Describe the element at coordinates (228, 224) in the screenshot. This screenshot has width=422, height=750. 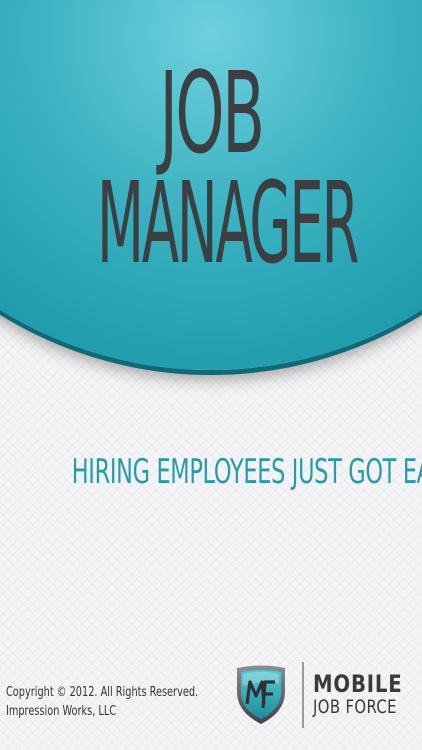
I see `app-title-line-2: MANAGER` at that location.